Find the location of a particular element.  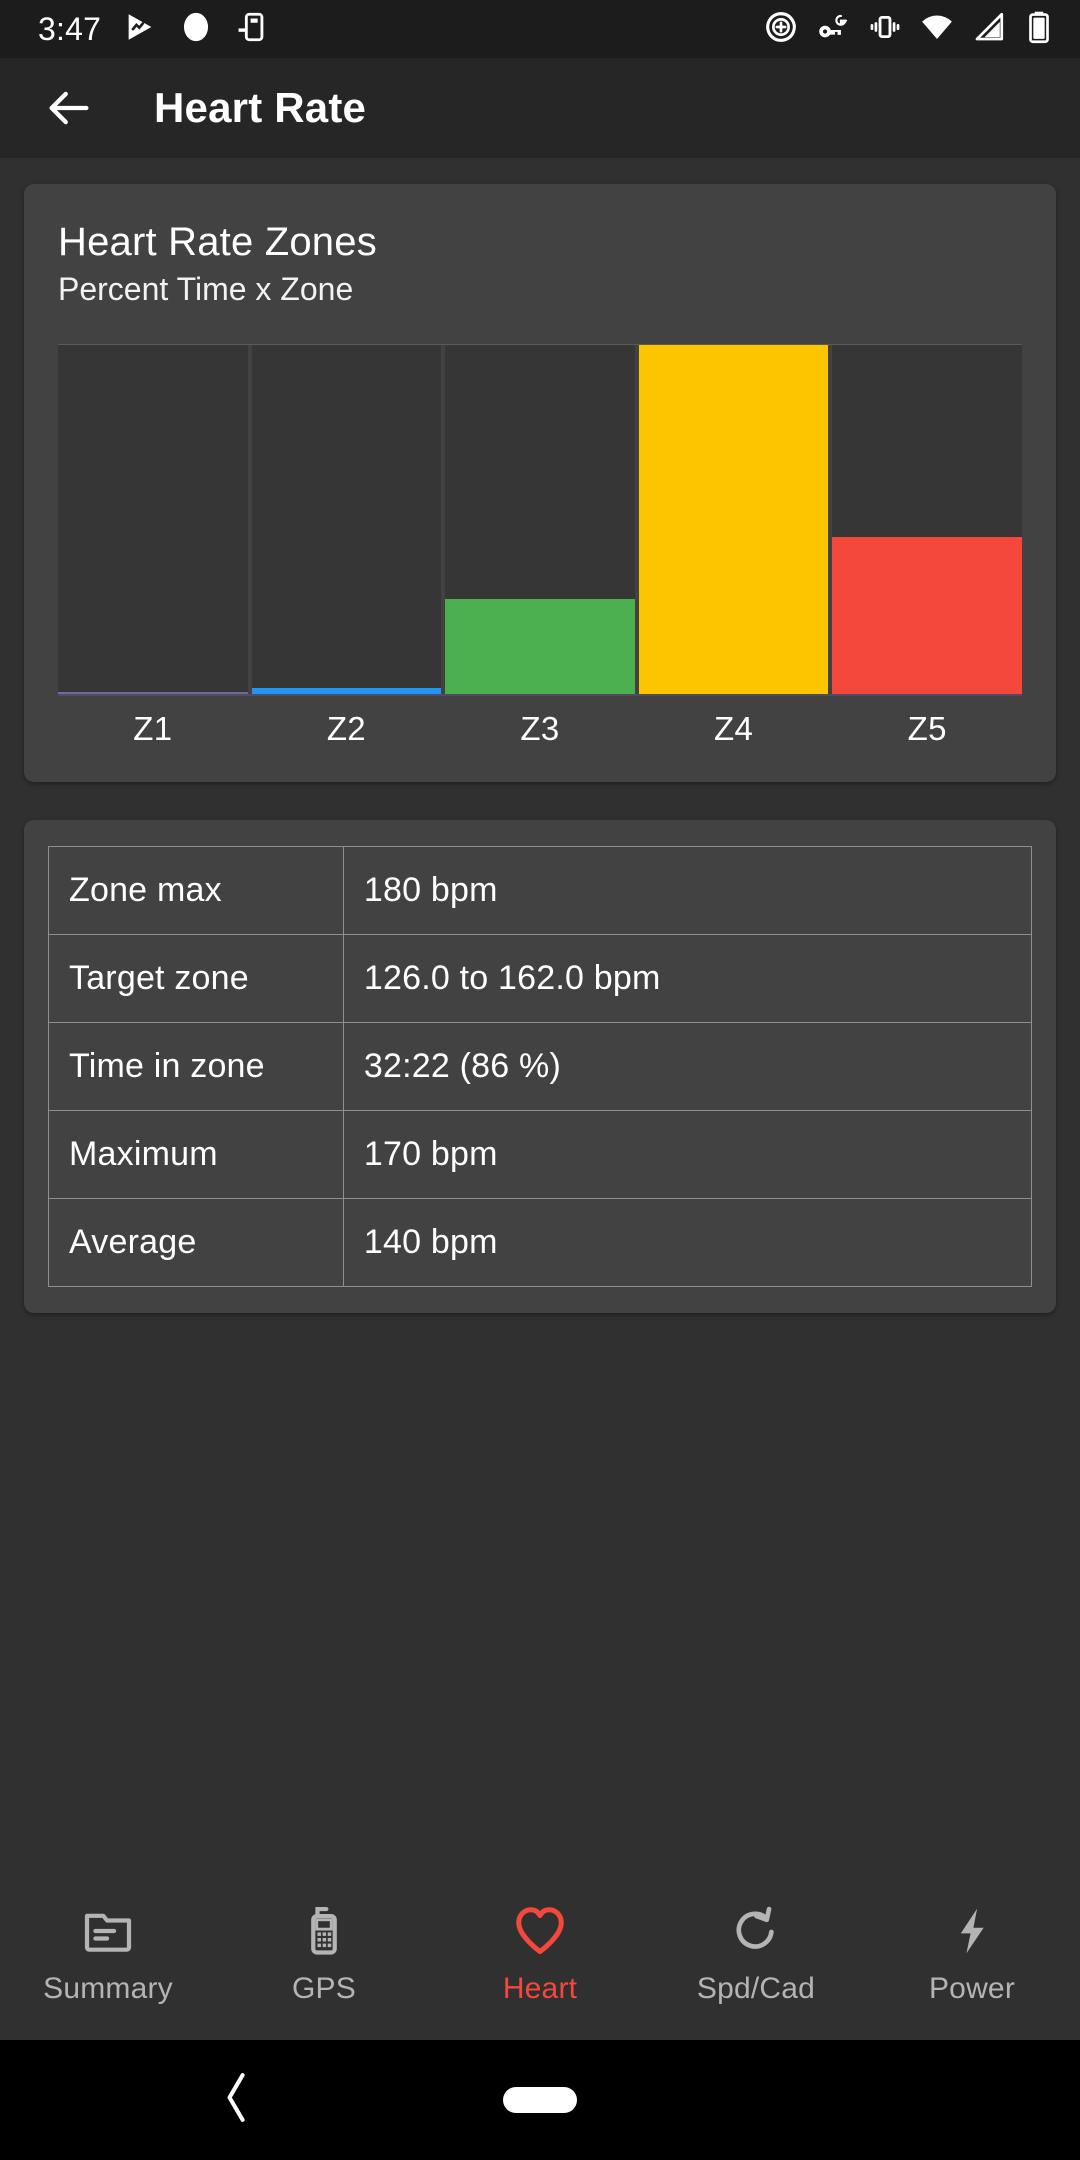

table-row: Zone max 180 bpm is located at coordinates (540, 890).